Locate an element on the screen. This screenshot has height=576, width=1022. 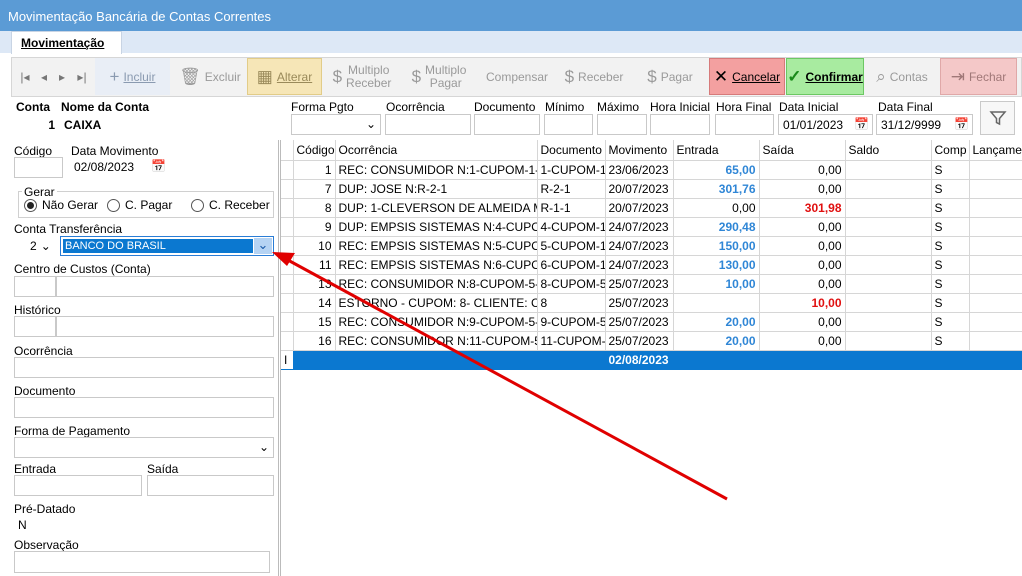
filter-button is located at coordinates (997, 118).